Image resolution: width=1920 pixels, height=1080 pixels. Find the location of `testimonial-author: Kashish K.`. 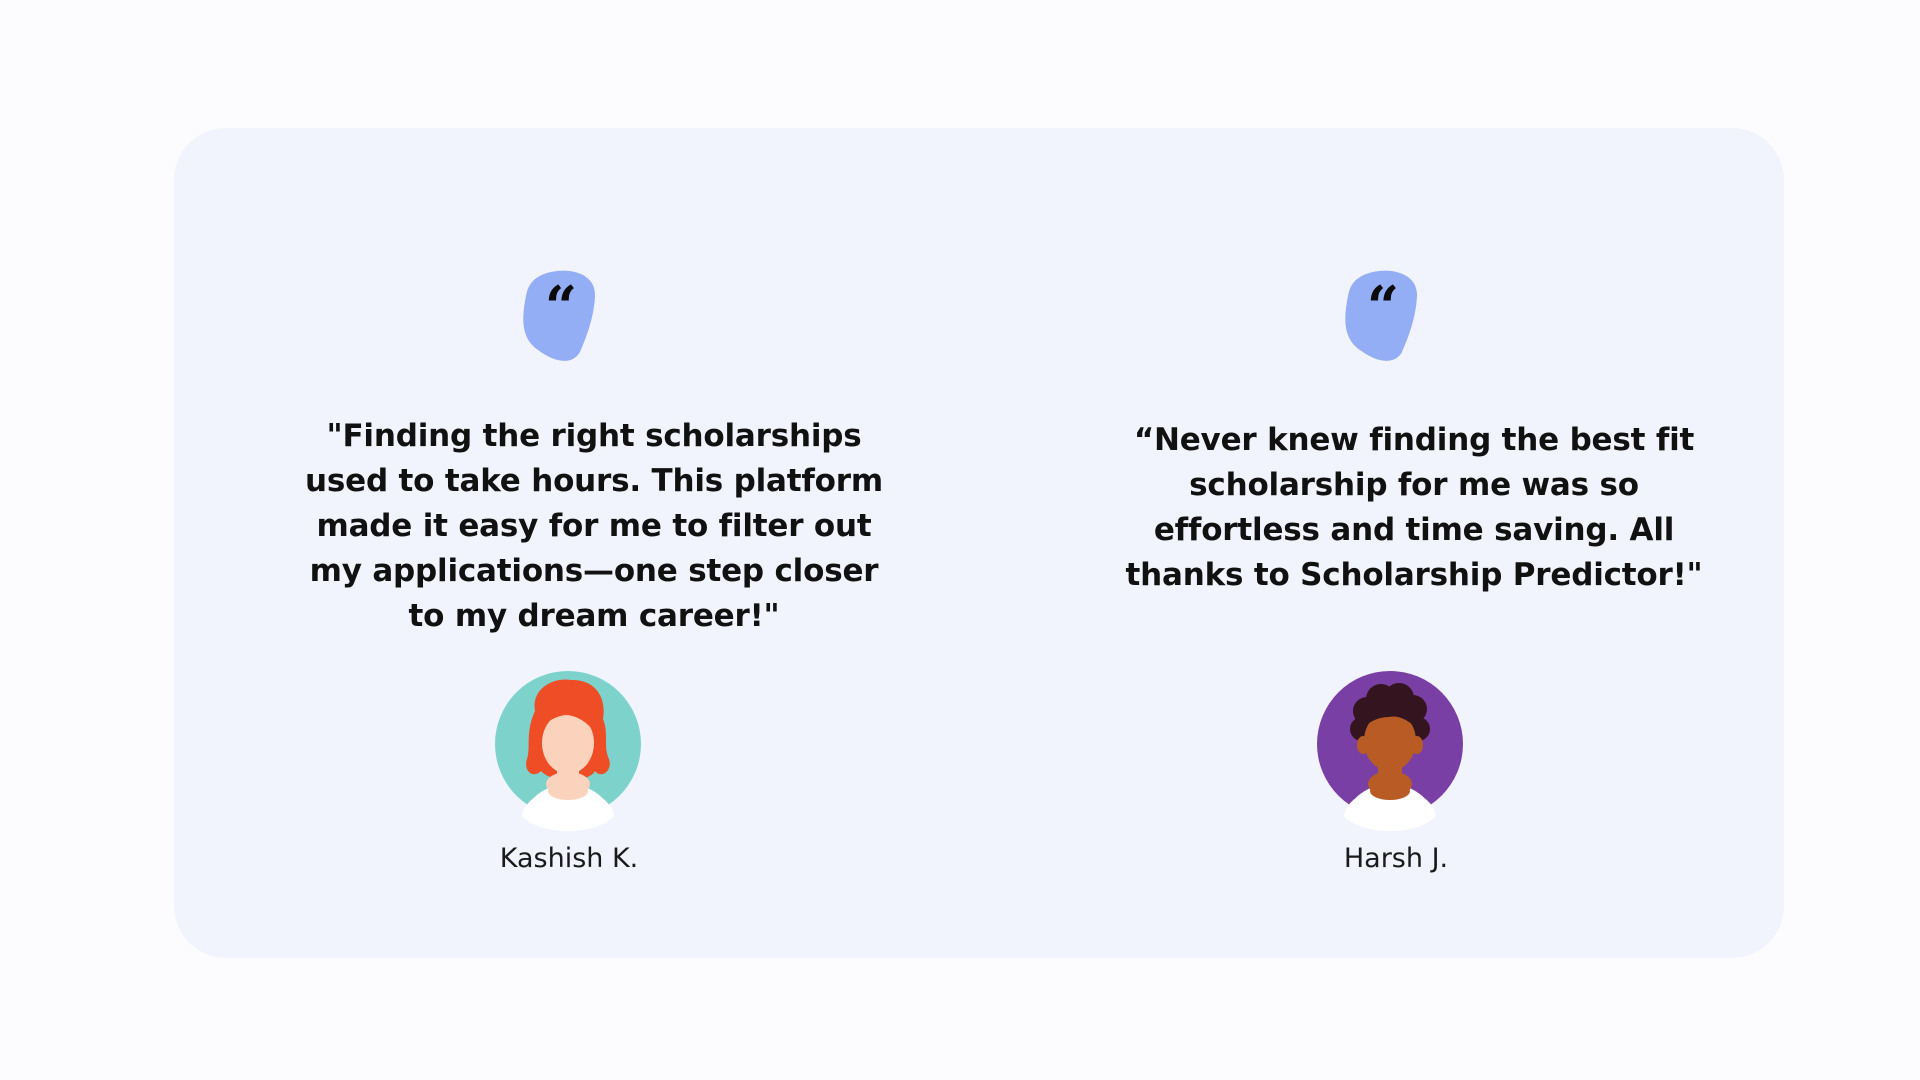

testimonial-author: Kashish K. is located at coordinates (569, 858).